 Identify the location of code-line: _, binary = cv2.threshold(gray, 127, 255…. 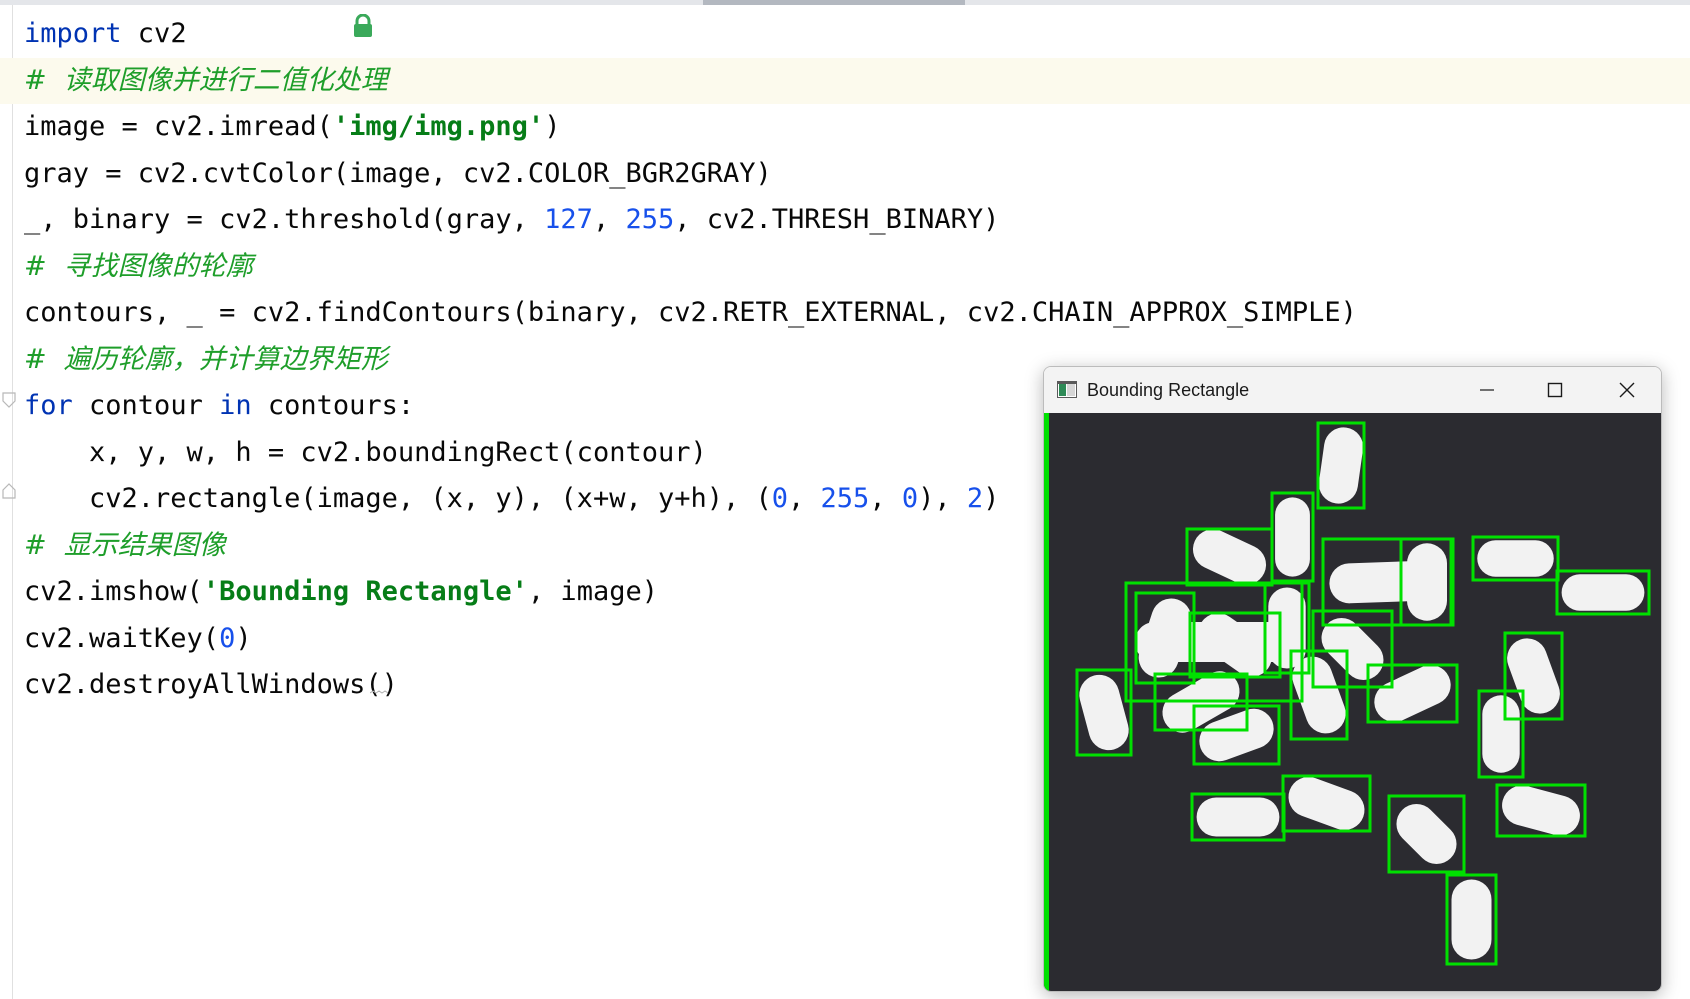
(845, 220).